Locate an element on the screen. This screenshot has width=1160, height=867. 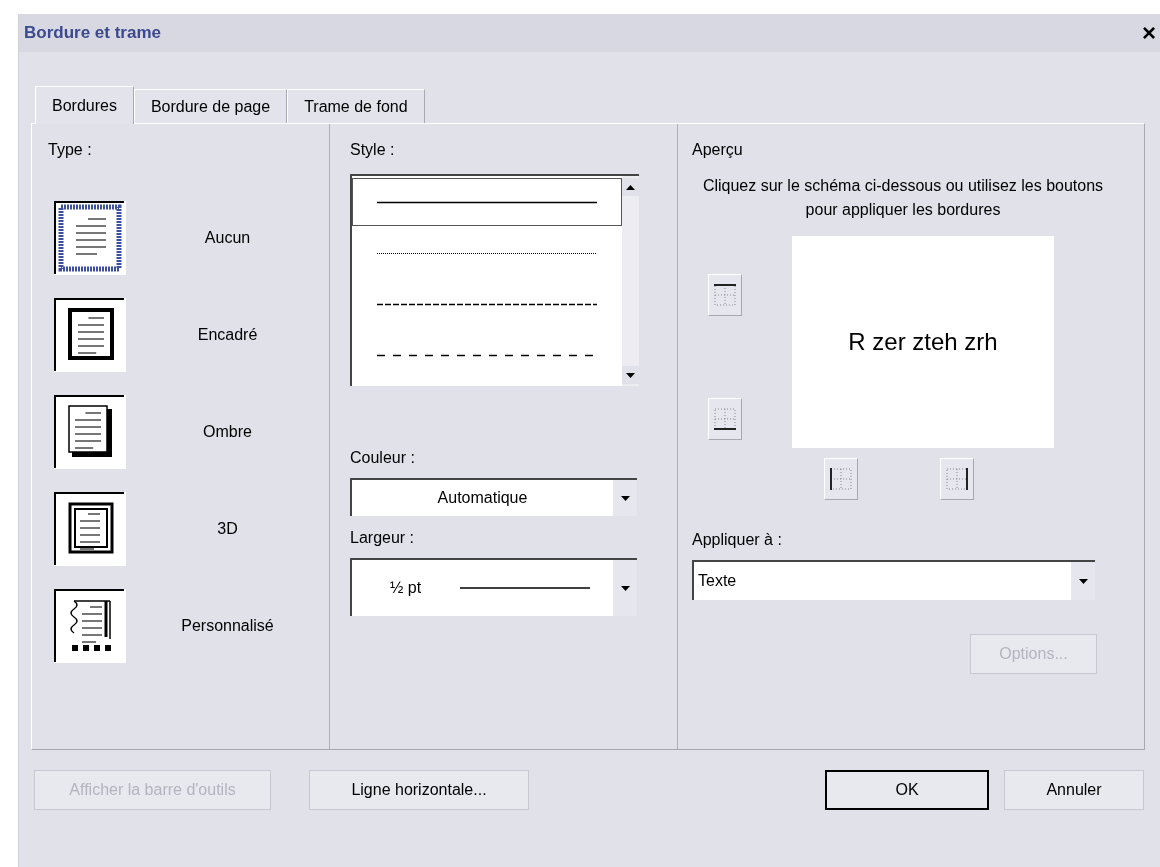
close-button: × is located at coordinates (1149, 33).